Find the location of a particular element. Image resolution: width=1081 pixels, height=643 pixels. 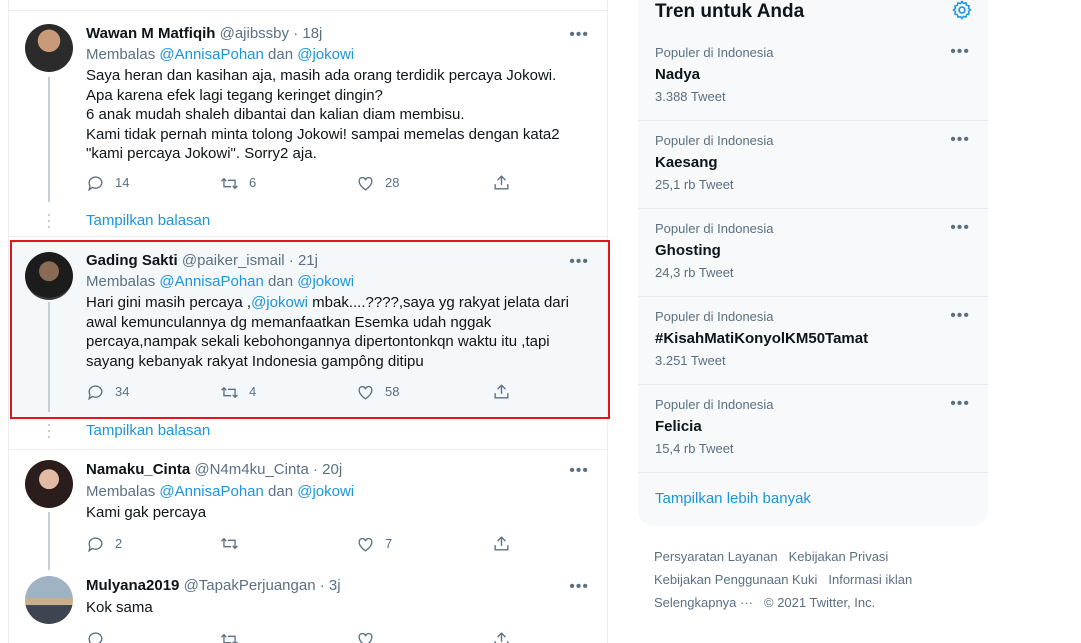

tweet-actions: 14 6 28 is located at coordinates (301, 183).